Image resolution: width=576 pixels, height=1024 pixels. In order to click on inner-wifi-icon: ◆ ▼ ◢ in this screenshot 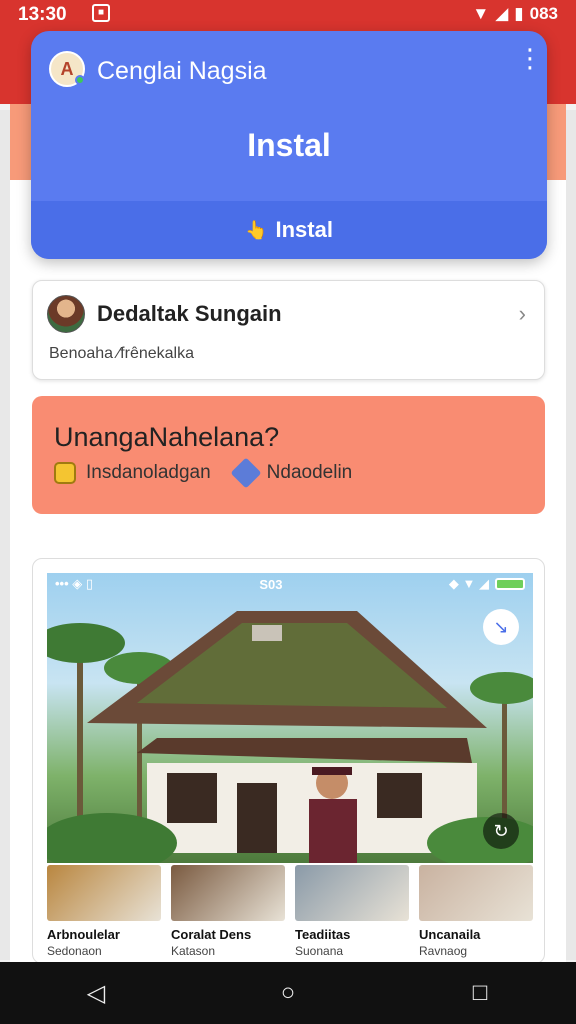, I will do `click(468, 583)`.